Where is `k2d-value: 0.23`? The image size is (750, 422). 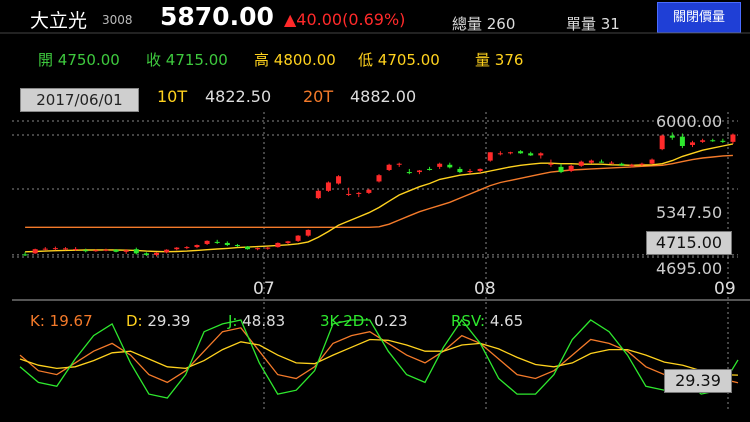
k2d-value: 0.23 is located at coordinates (391, 321).